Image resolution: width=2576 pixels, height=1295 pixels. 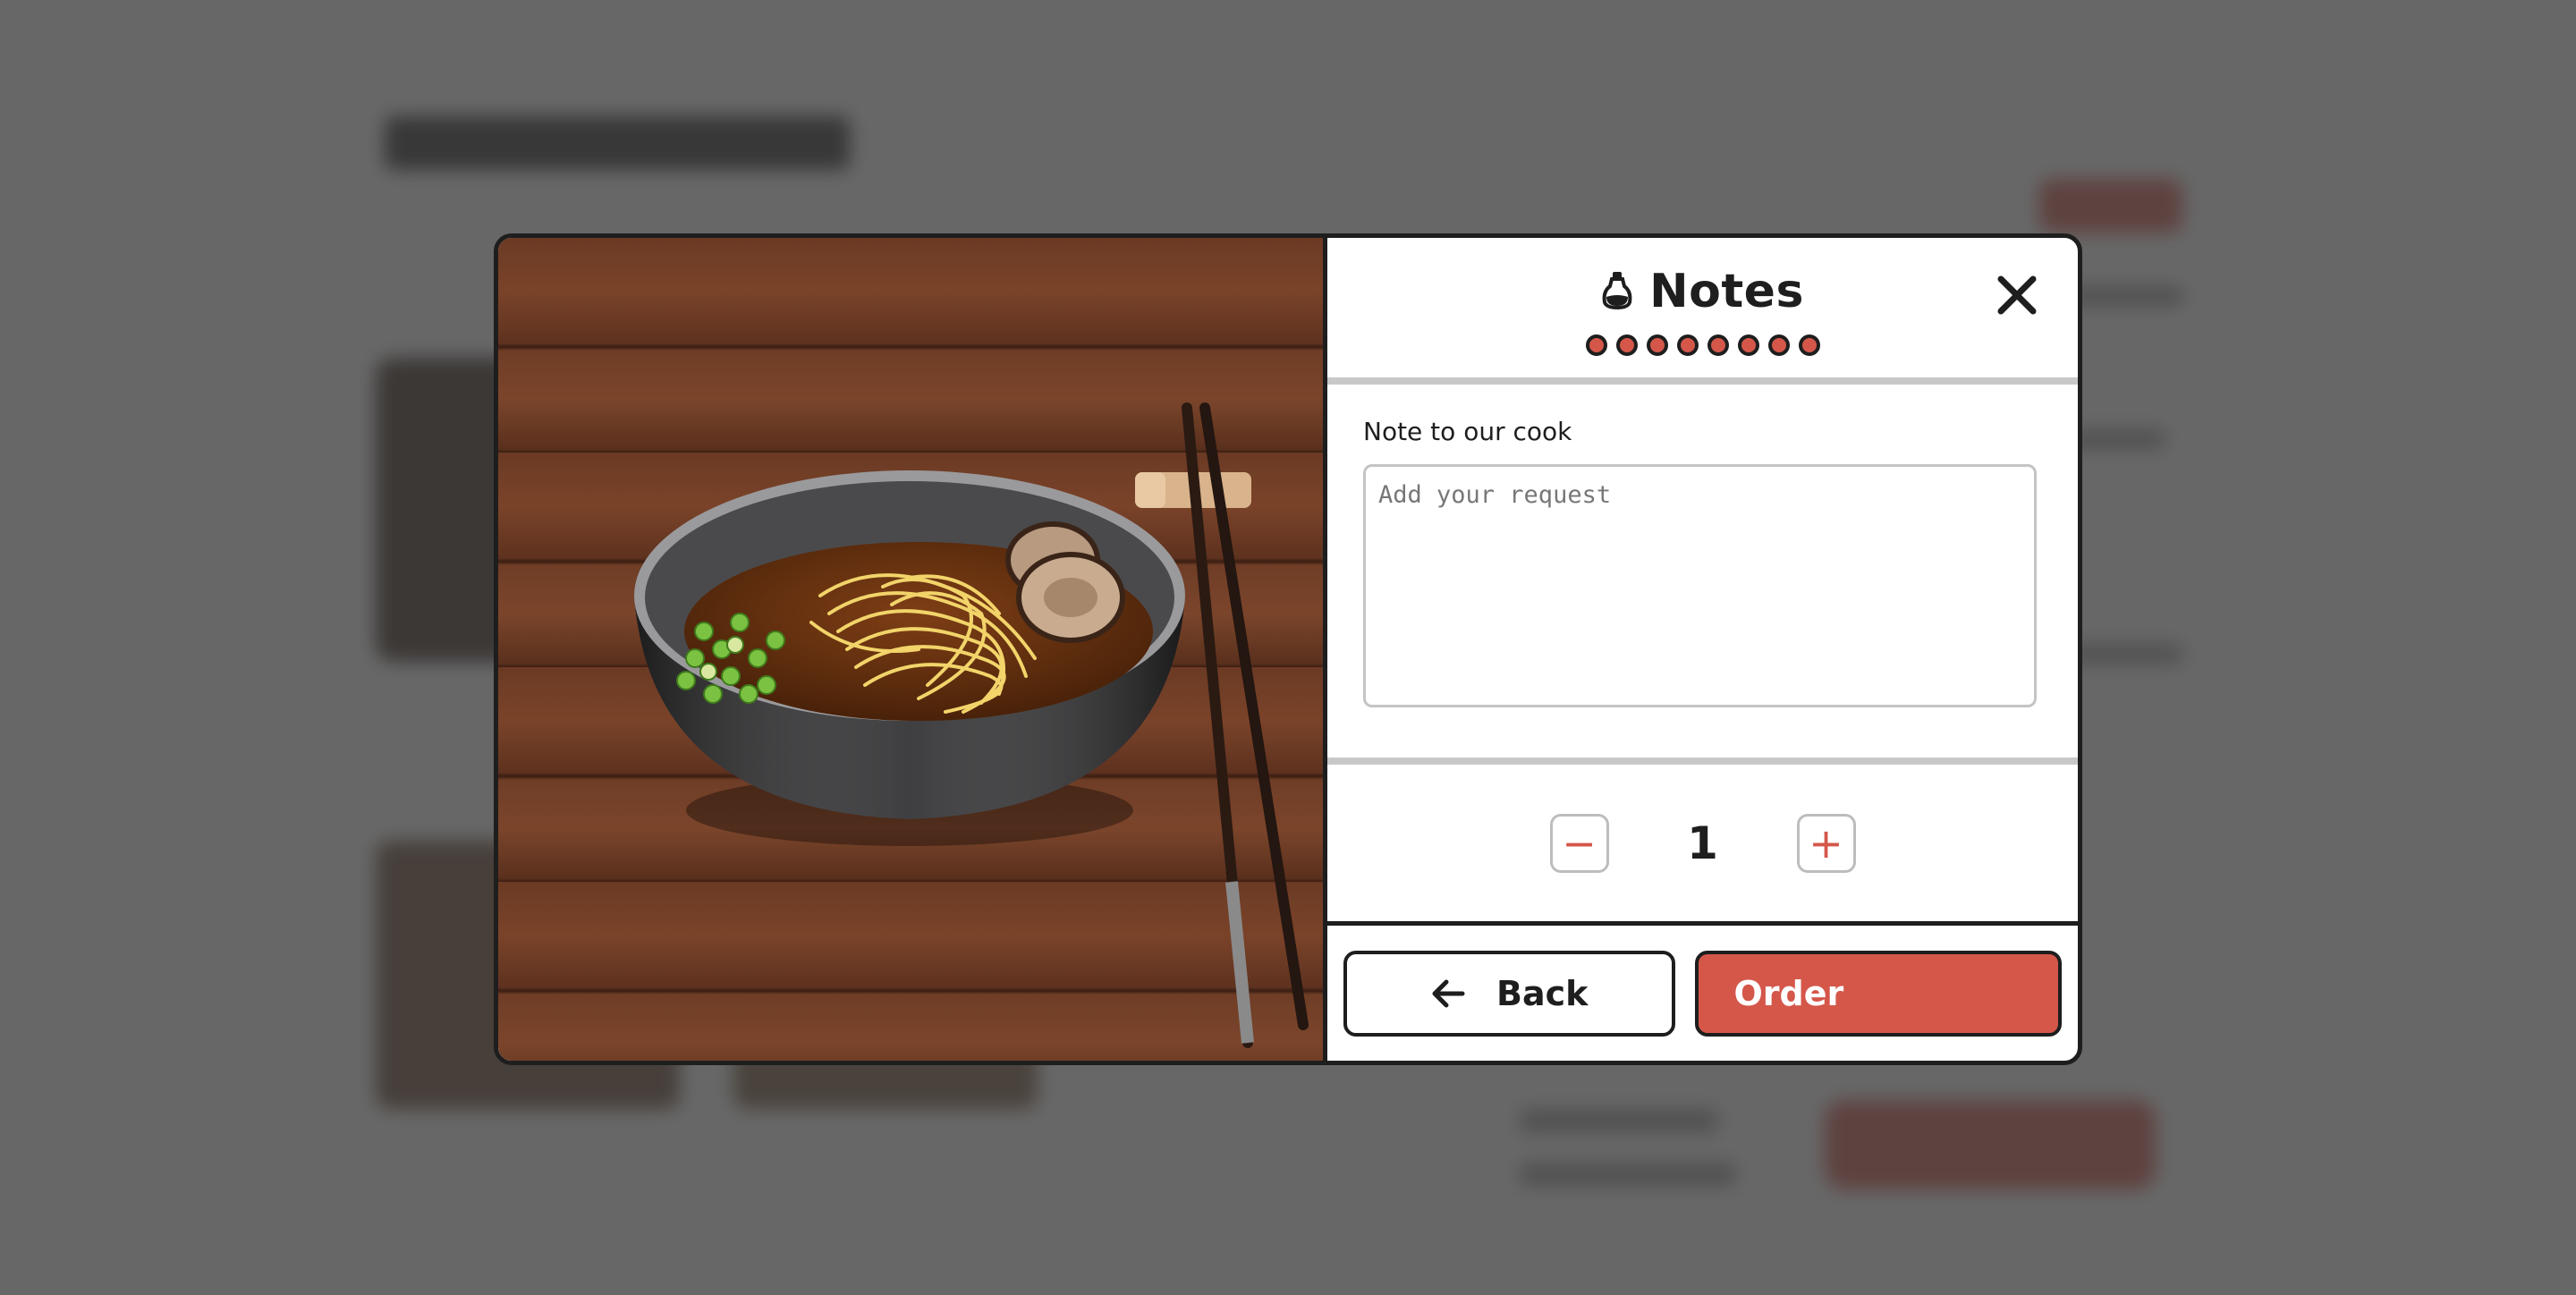 What do you see at coordinates (1702, 843) in the screenshot?
I see `quantity-value: 1` at bounding box center [1702, 843].